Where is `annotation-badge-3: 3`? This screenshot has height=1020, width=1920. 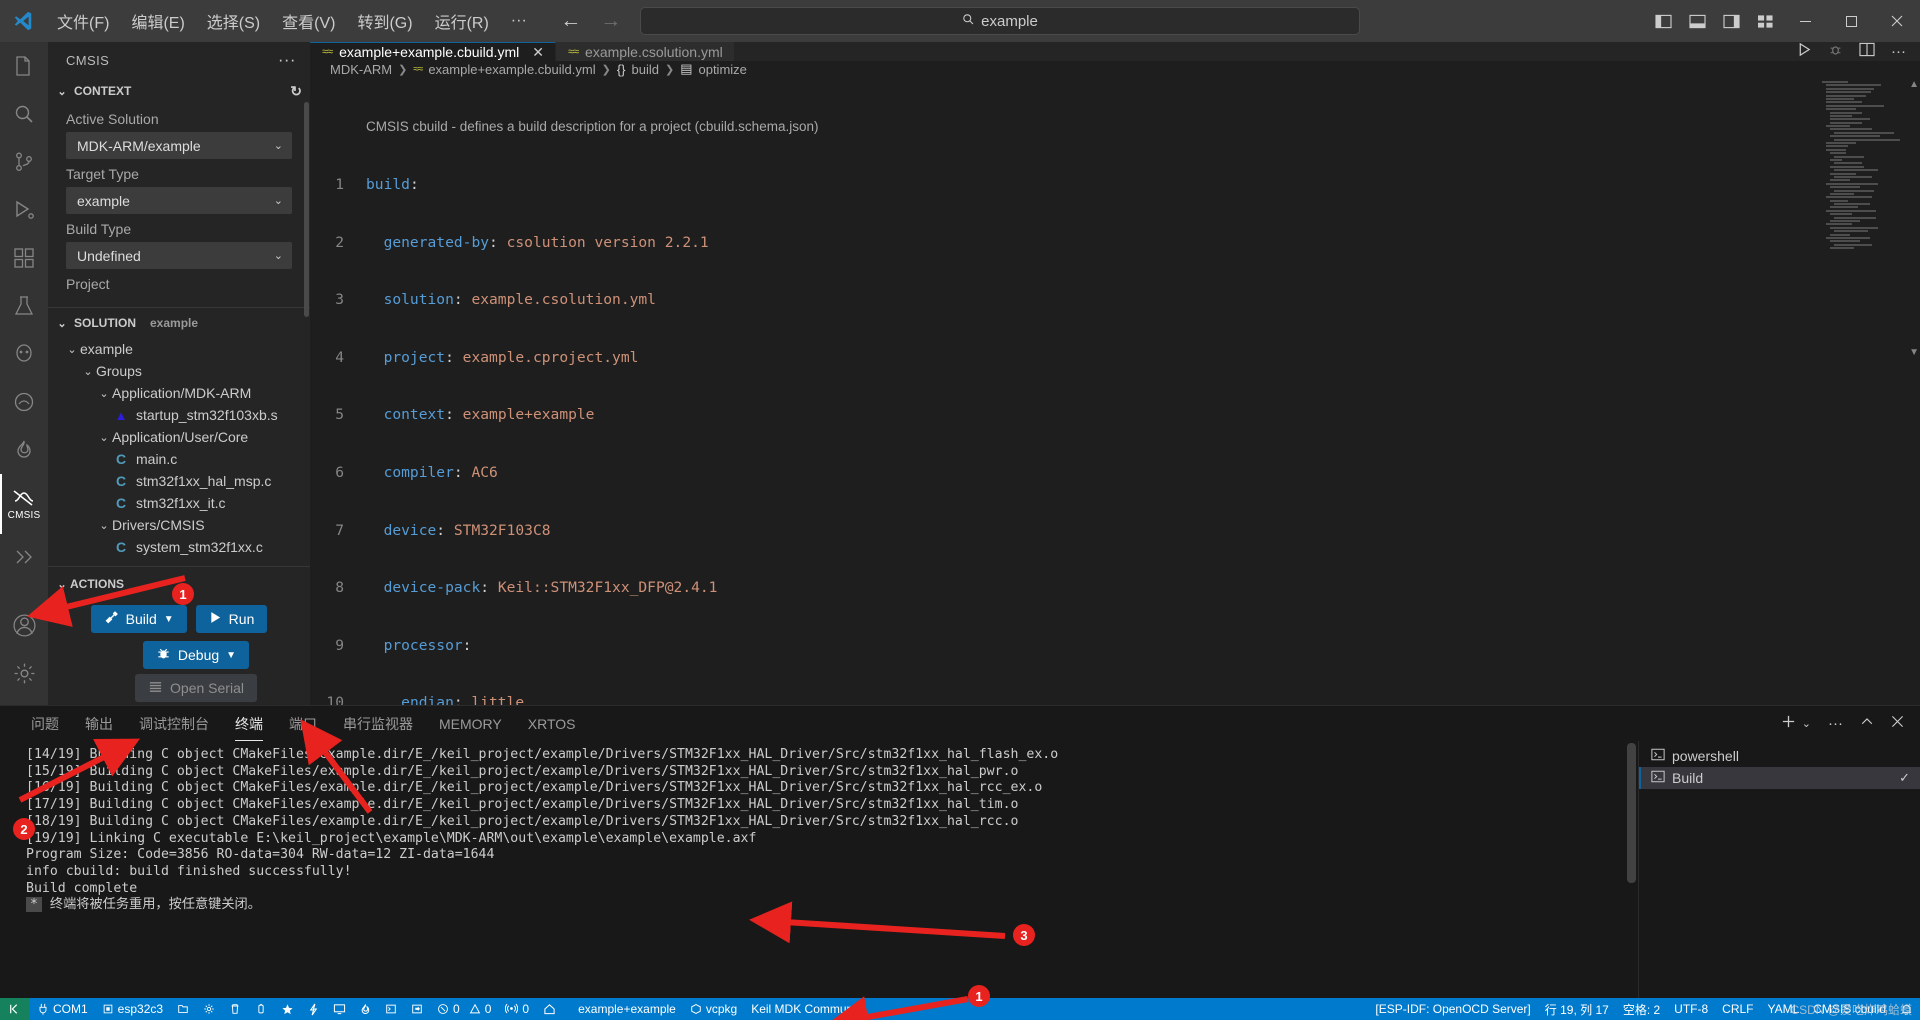
annotation-badge-3: 3 is located at coordinates (1024, 935).